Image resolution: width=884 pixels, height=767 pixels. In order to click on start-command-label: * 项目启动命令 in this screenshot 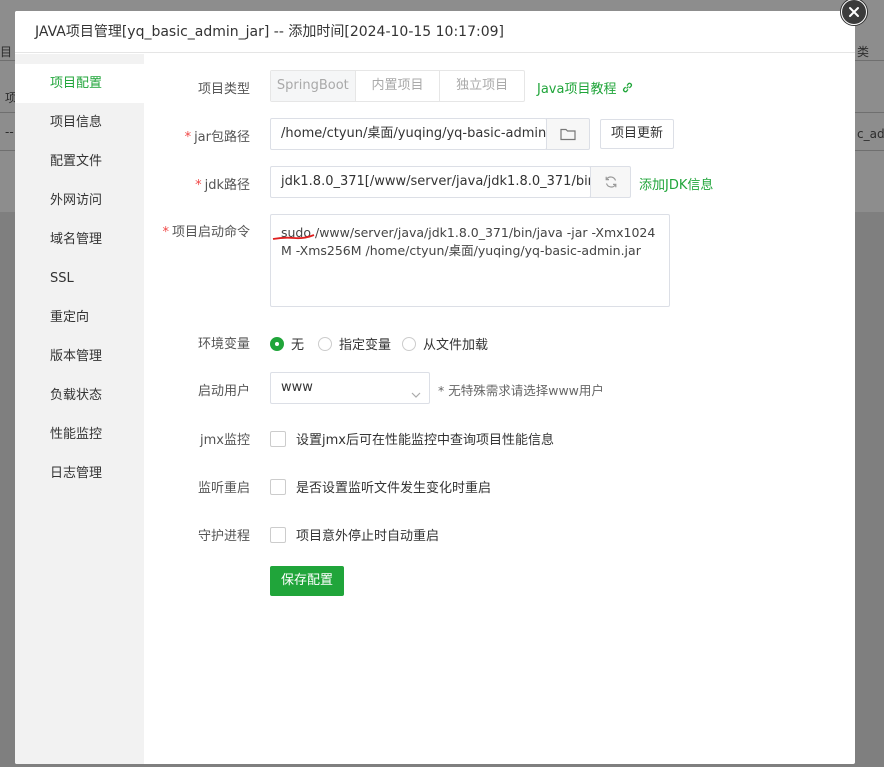, I will do `click(190, 230)`.